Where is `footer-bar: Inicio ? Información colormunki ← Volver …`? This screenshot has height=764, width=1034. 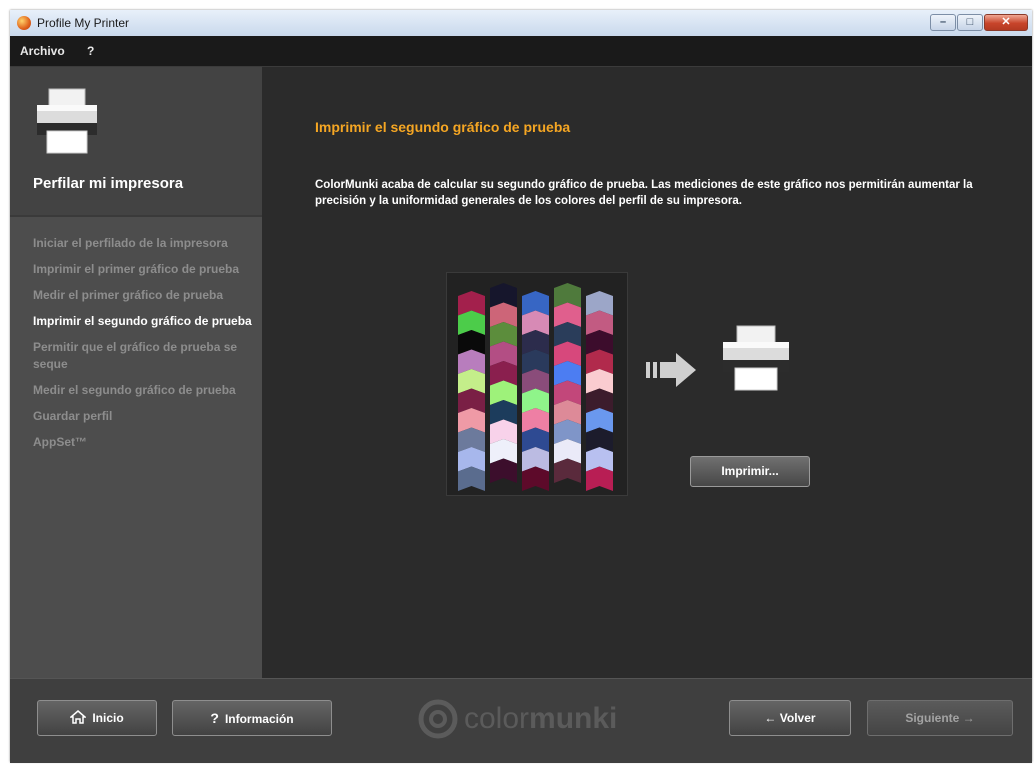 footer-bar: Inicio ? Información colormunki ← Volver … is located at coordinates (521, 720).